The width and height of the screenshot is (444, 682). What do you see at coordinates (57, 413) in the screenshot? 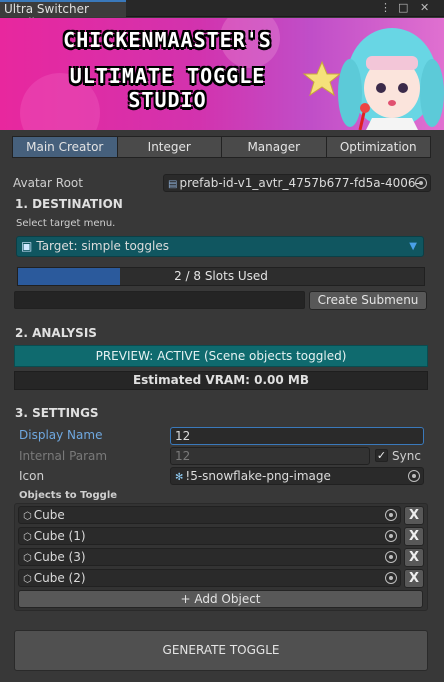
I see `settings-header: 3. SETTINGS` at bounding box center [57, 413].